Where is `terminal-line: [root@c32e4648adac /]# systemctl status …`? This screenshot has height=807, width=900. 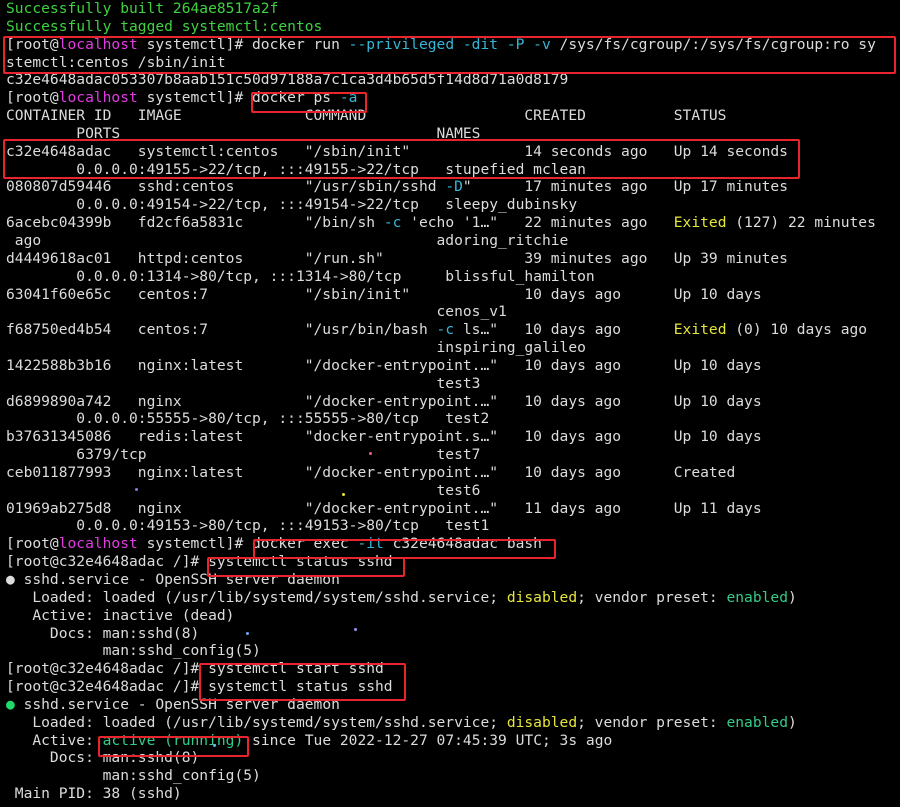
terminal-line: [root@c32e4648adac /]# systemctl status … is located at coordinates (453, 562).